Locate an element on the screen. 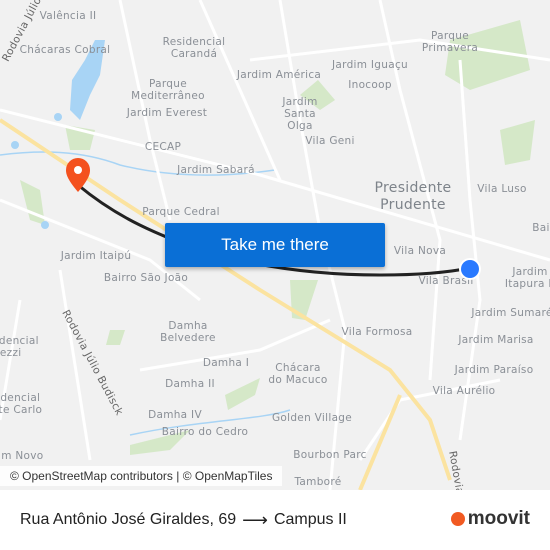 The width and height of the screenshot is (550, 550). map-label: Tamboré is located at coordinates (318, 482).